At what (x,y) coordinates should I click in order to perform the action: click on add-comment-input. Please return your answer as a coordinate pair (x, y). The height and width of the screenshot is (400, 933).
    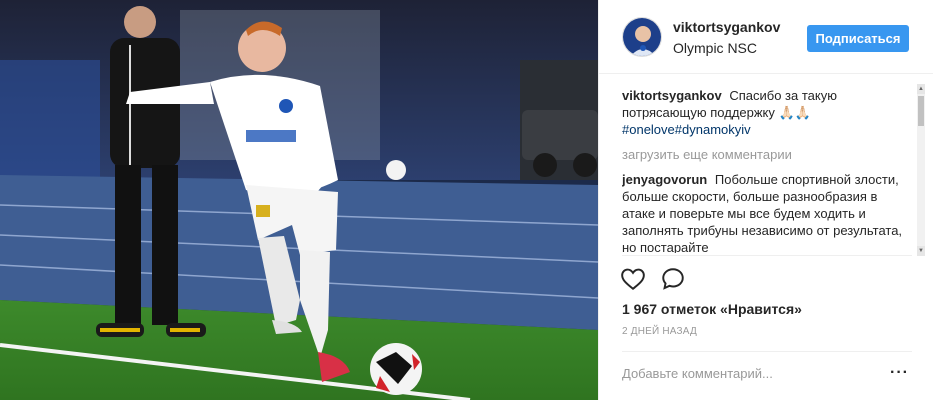
    Looking at the image, I should click on (747, 373).